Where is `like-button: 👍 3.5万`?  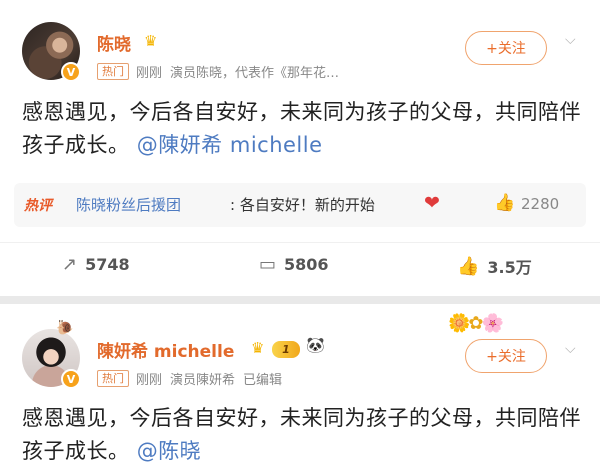
like-button: 👍 3.5万 is located at coordinates (494, 266).